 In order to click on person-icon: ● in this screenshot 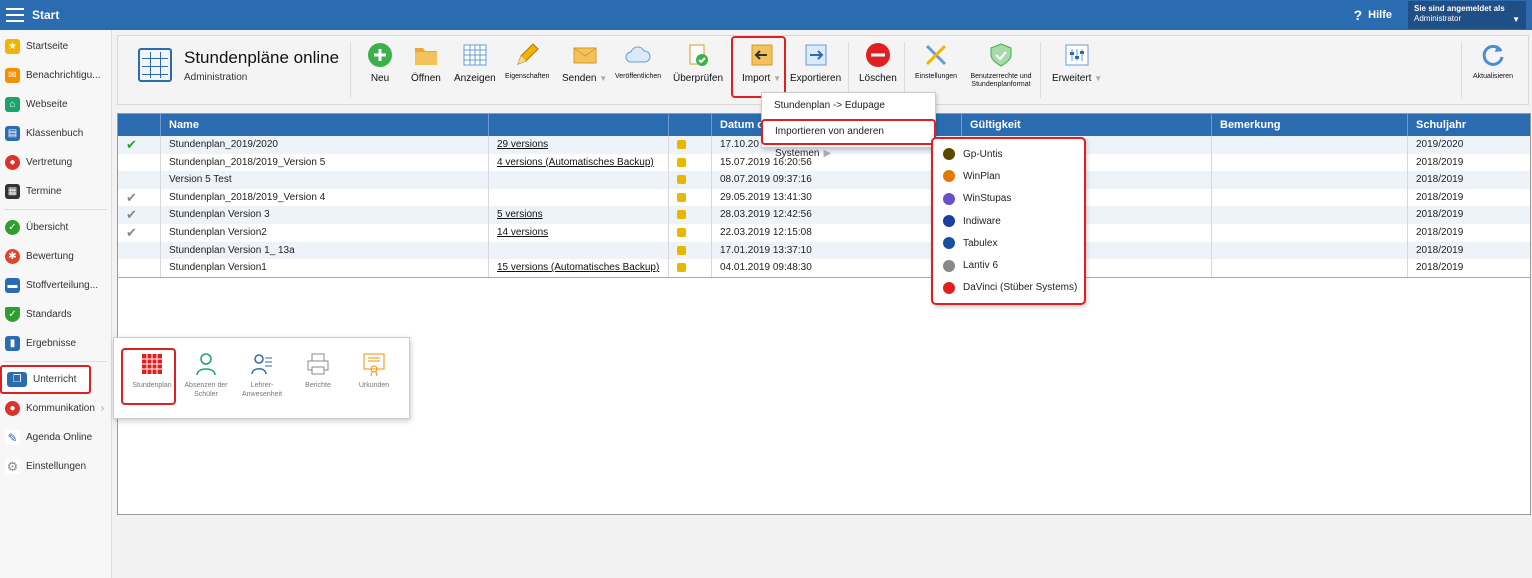, I will do `click(12, 162)`.